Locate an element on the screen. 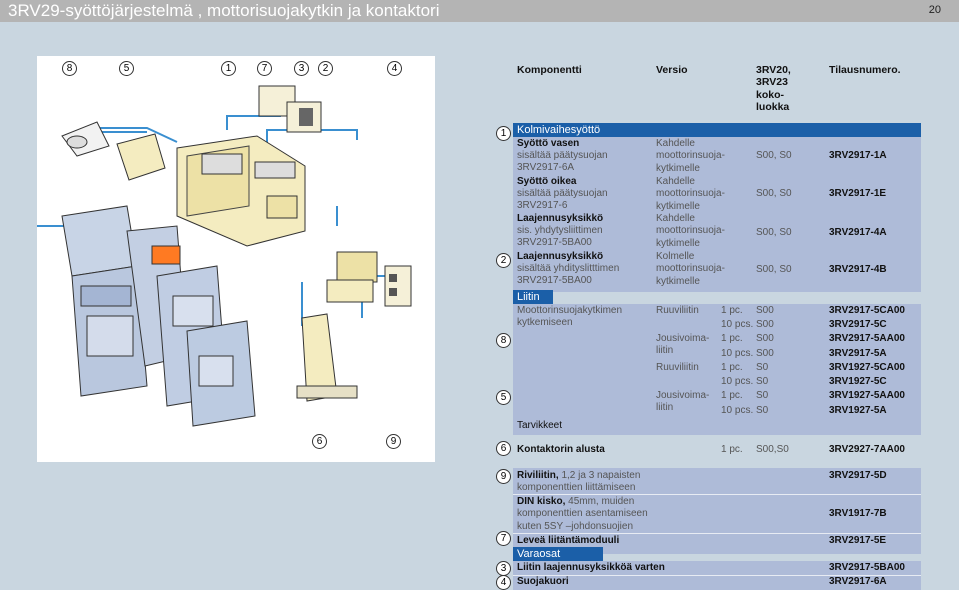 This screenshot has height=590, width=959. row1-order: 3RV2917-1A is located at coordinates (858, 155).